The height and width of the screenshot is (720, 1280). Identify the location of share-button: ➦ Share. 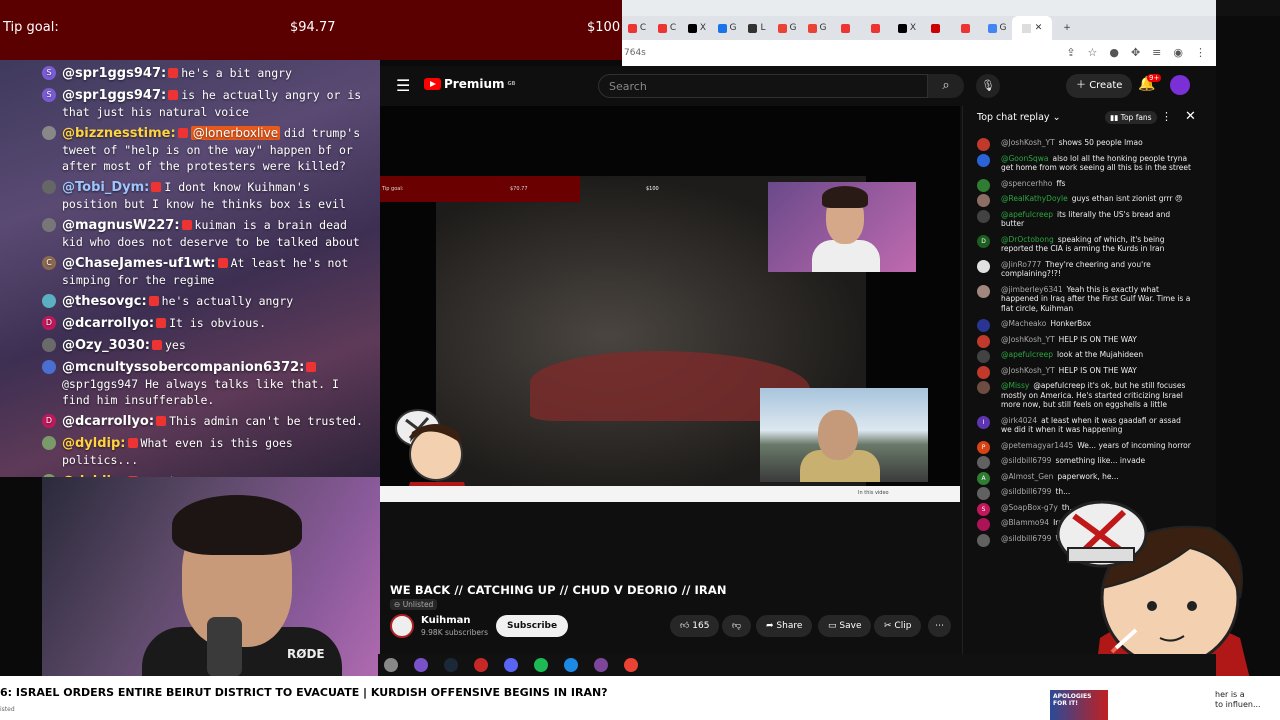
(784, 626).